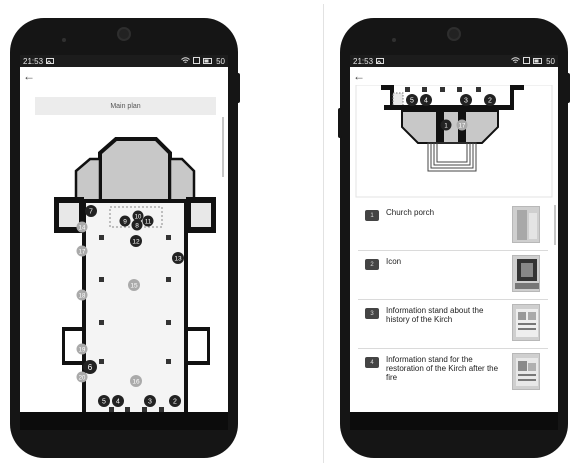 The image size is (583, 463). I want to click on svg-text: 19, so click(82, 351).